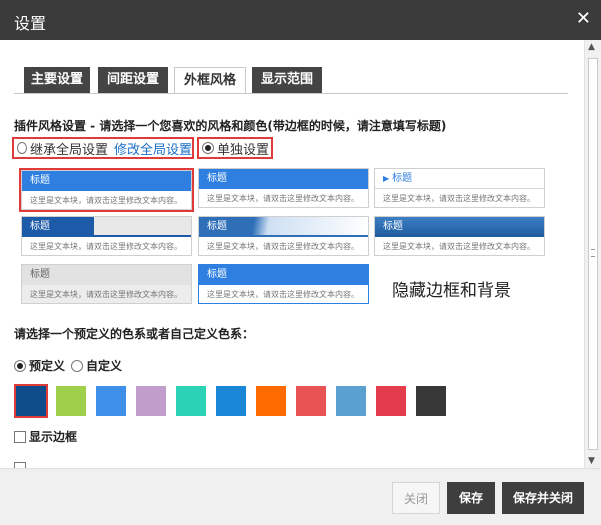 The height and width of the screenshot is (525, 601). I want to click on predefined-label: 预定义, so click(47, 366).